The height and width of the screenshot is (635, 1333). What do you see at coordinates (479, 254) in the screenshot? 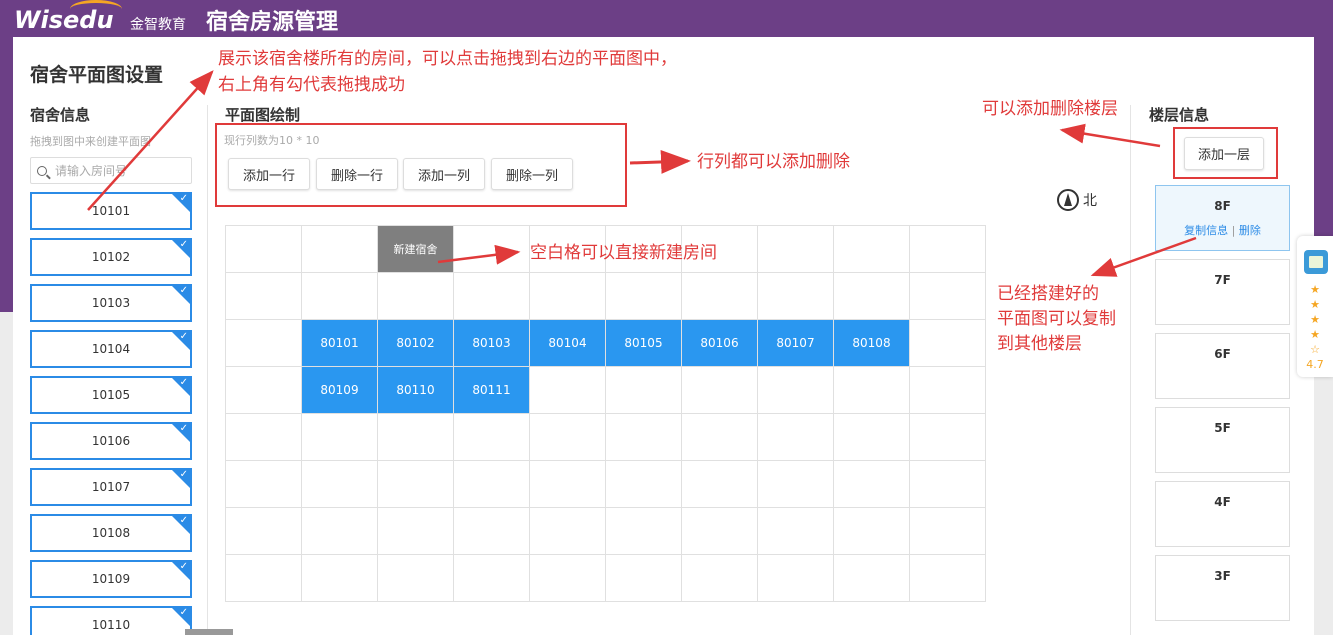
I see `arrow-blank` at bounding box center [479, 254].